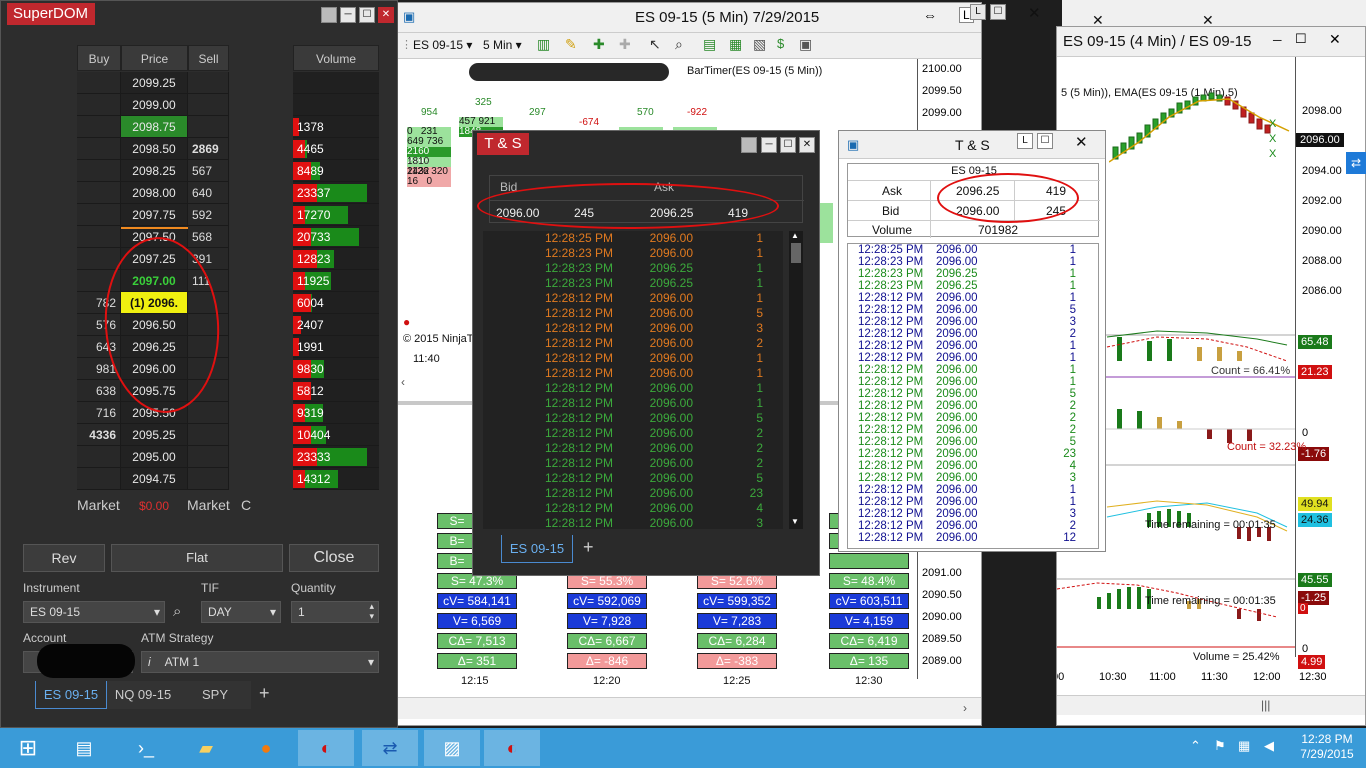 The image size is (1366, 768). I want to click on pointer-icon: ↖, so click(655, 44).